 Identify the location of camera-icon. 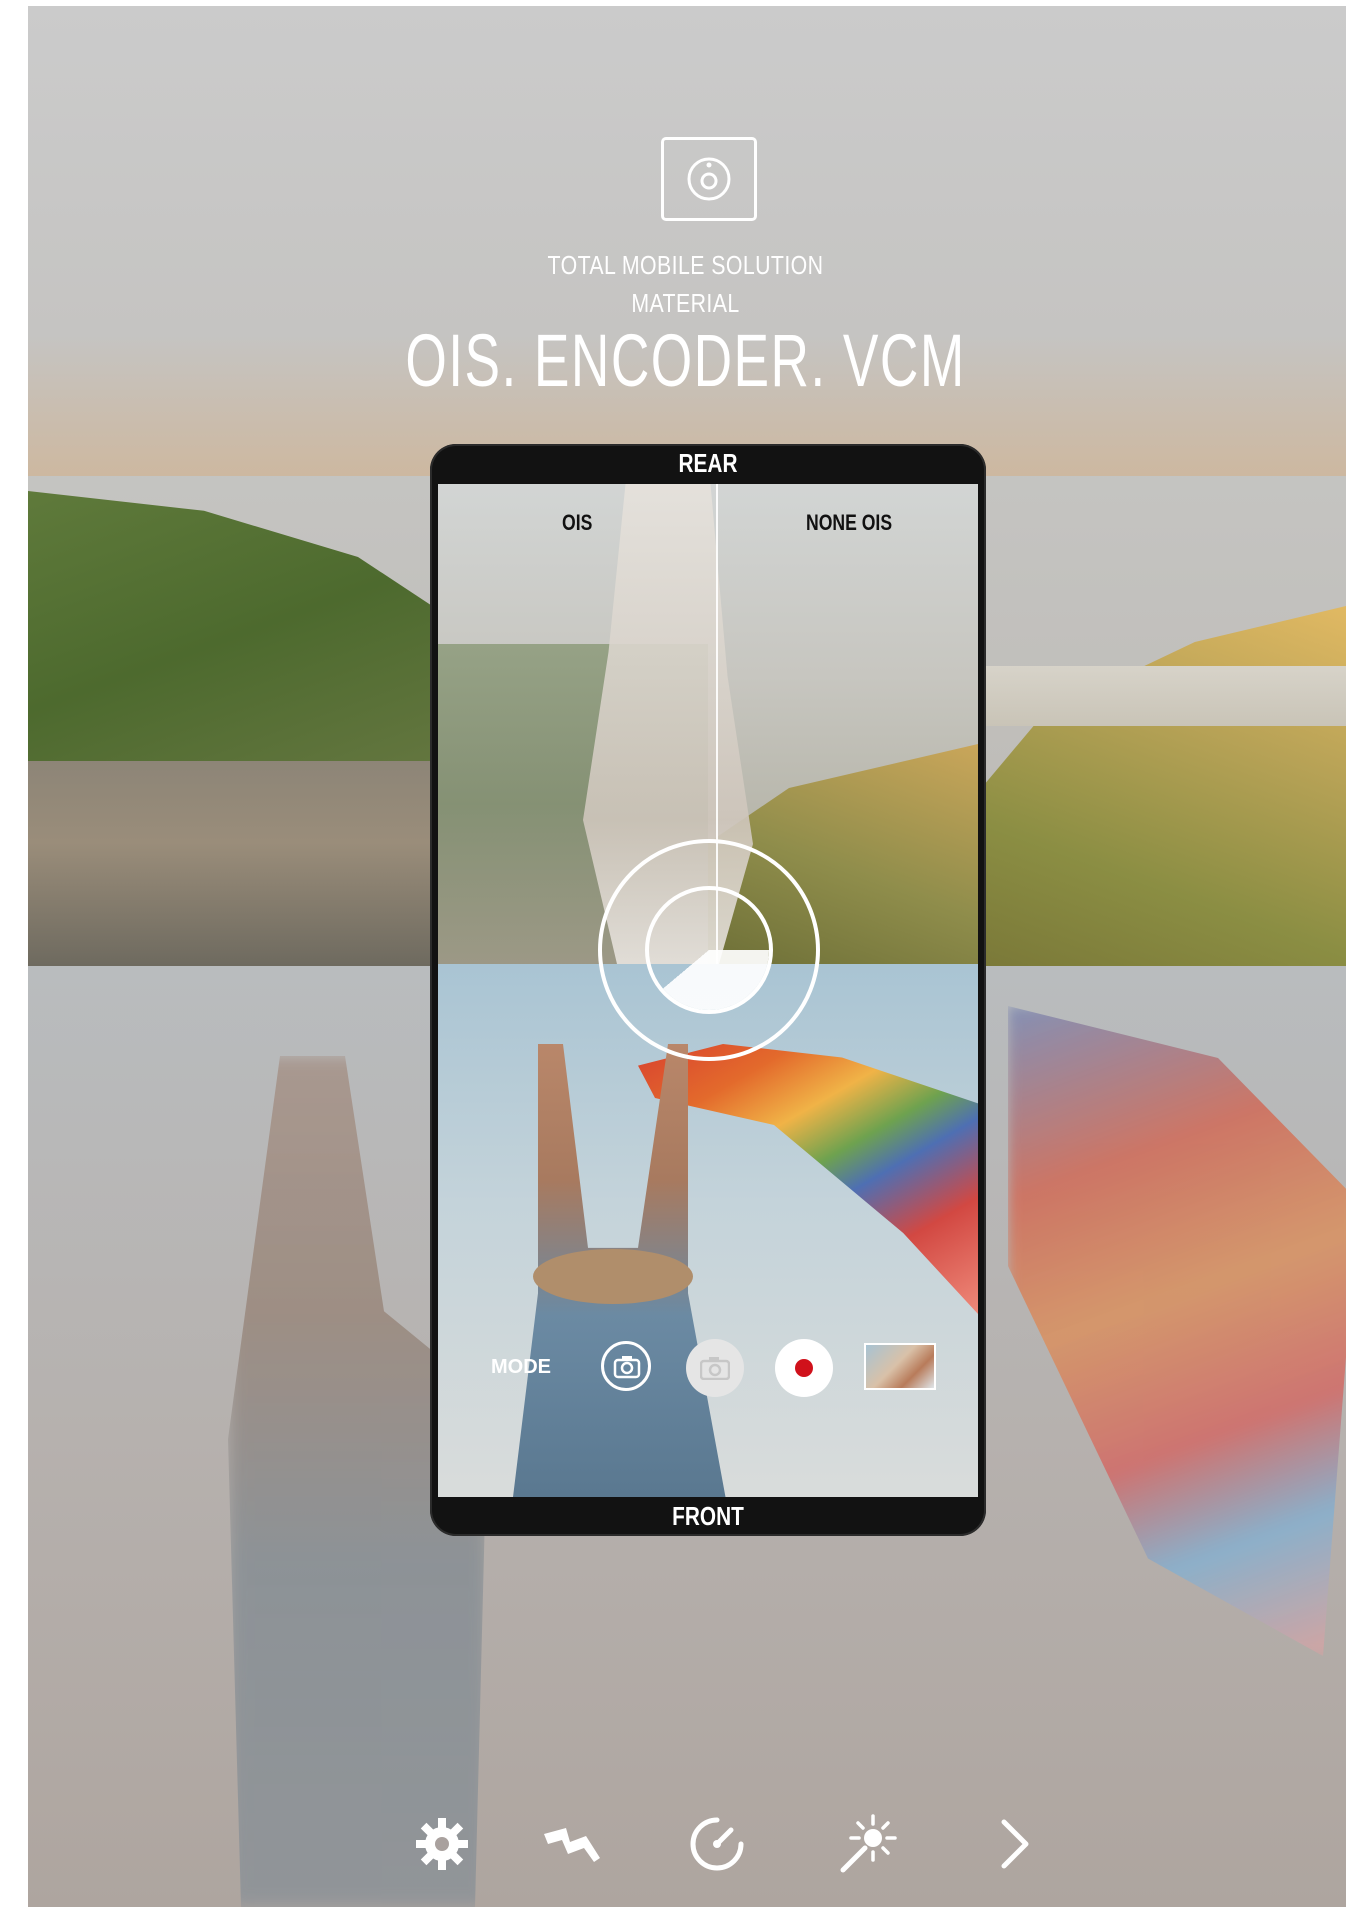
(715, 1368).